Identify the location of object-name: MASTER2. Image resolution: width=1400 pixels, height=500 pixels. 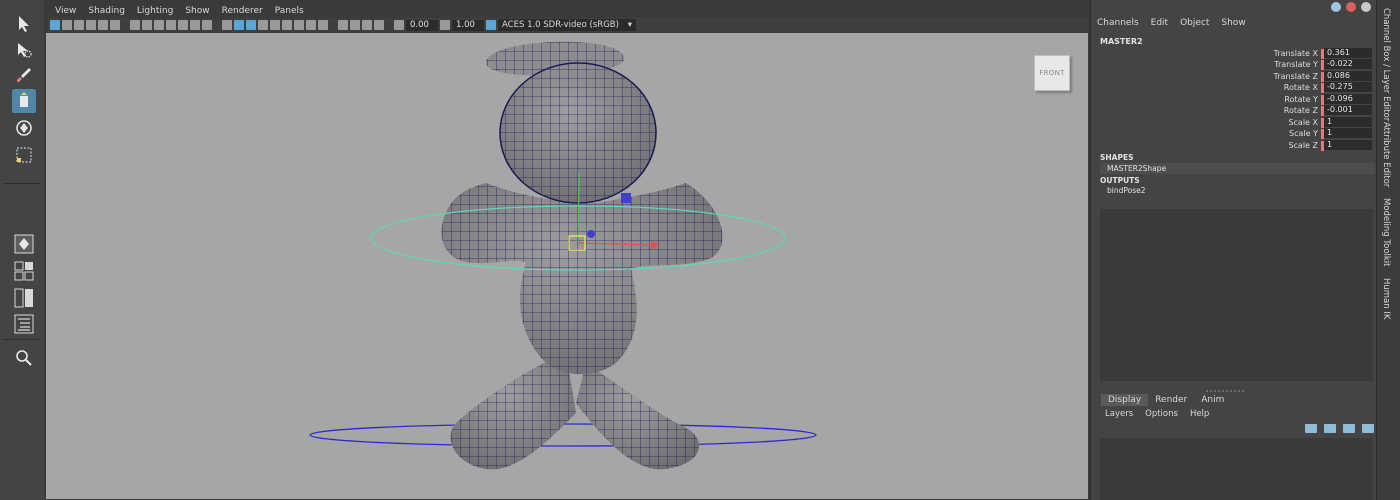
(1121, 41).